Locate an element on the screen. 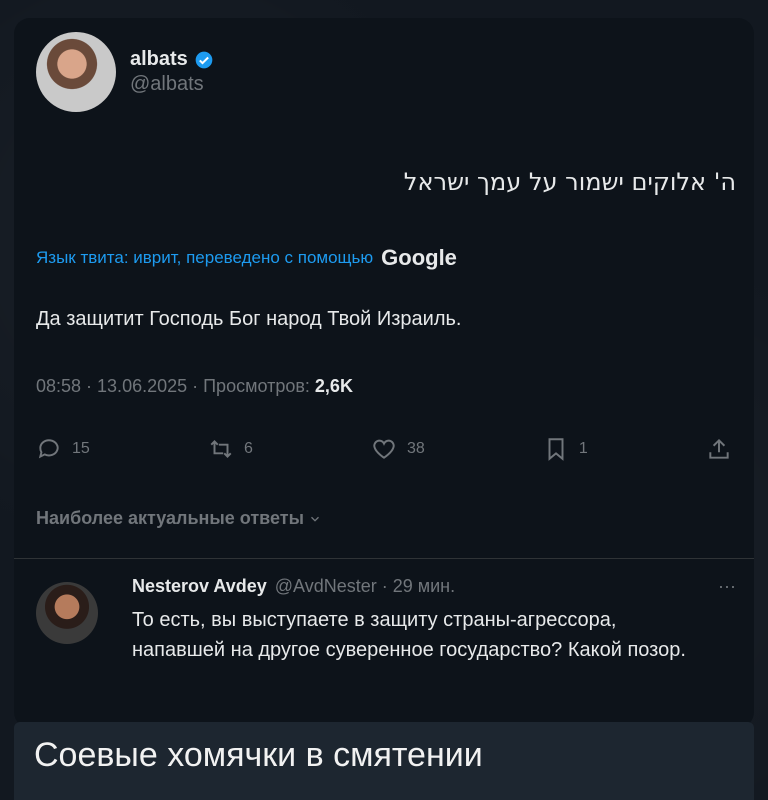  retweet-button: 6 is located at coordinates (230, 449).